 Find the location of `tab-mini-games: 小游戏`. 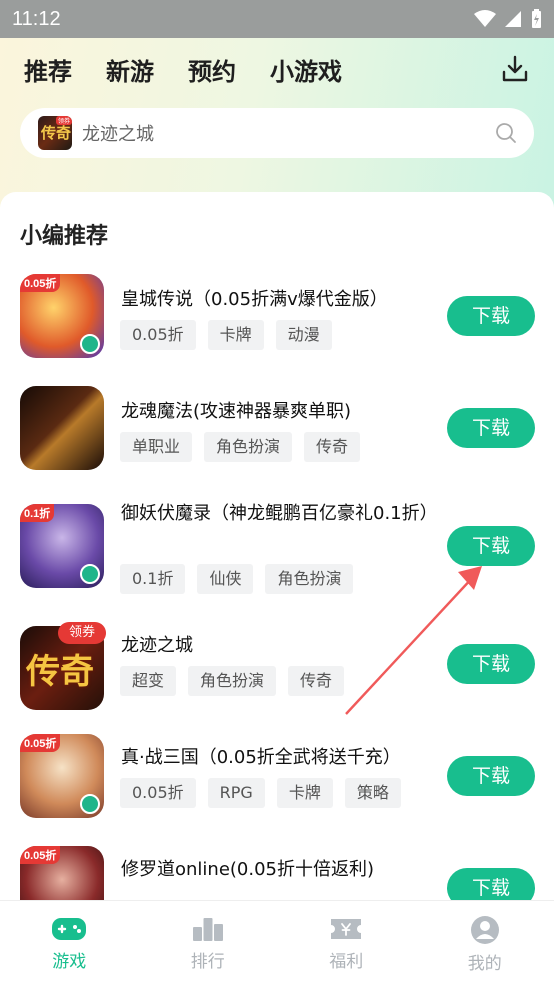

tab-mini-games: 小游戏 is located at coordinates (306, 69).